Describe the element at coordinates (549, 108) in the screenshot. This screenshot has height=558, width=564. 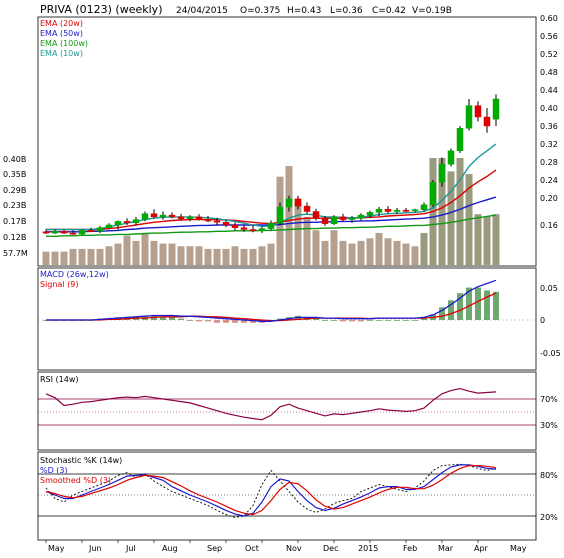
I see `price-tick-label: 0.40` at that location.